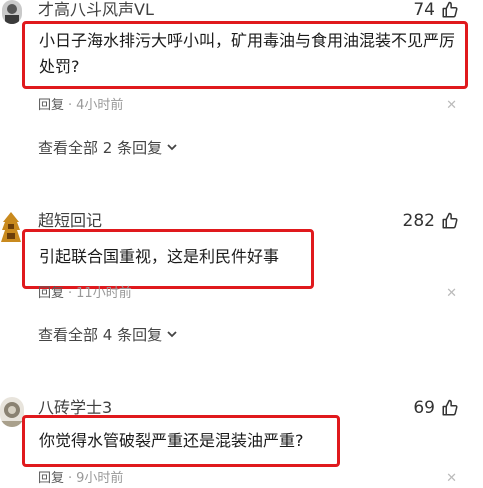 The image size is (483, 488). What do you see at coordinates (100, 148) in the screenshot?
I see `view-replies-label: 查看全部 2 条回复` at bounding box center [100, 148].